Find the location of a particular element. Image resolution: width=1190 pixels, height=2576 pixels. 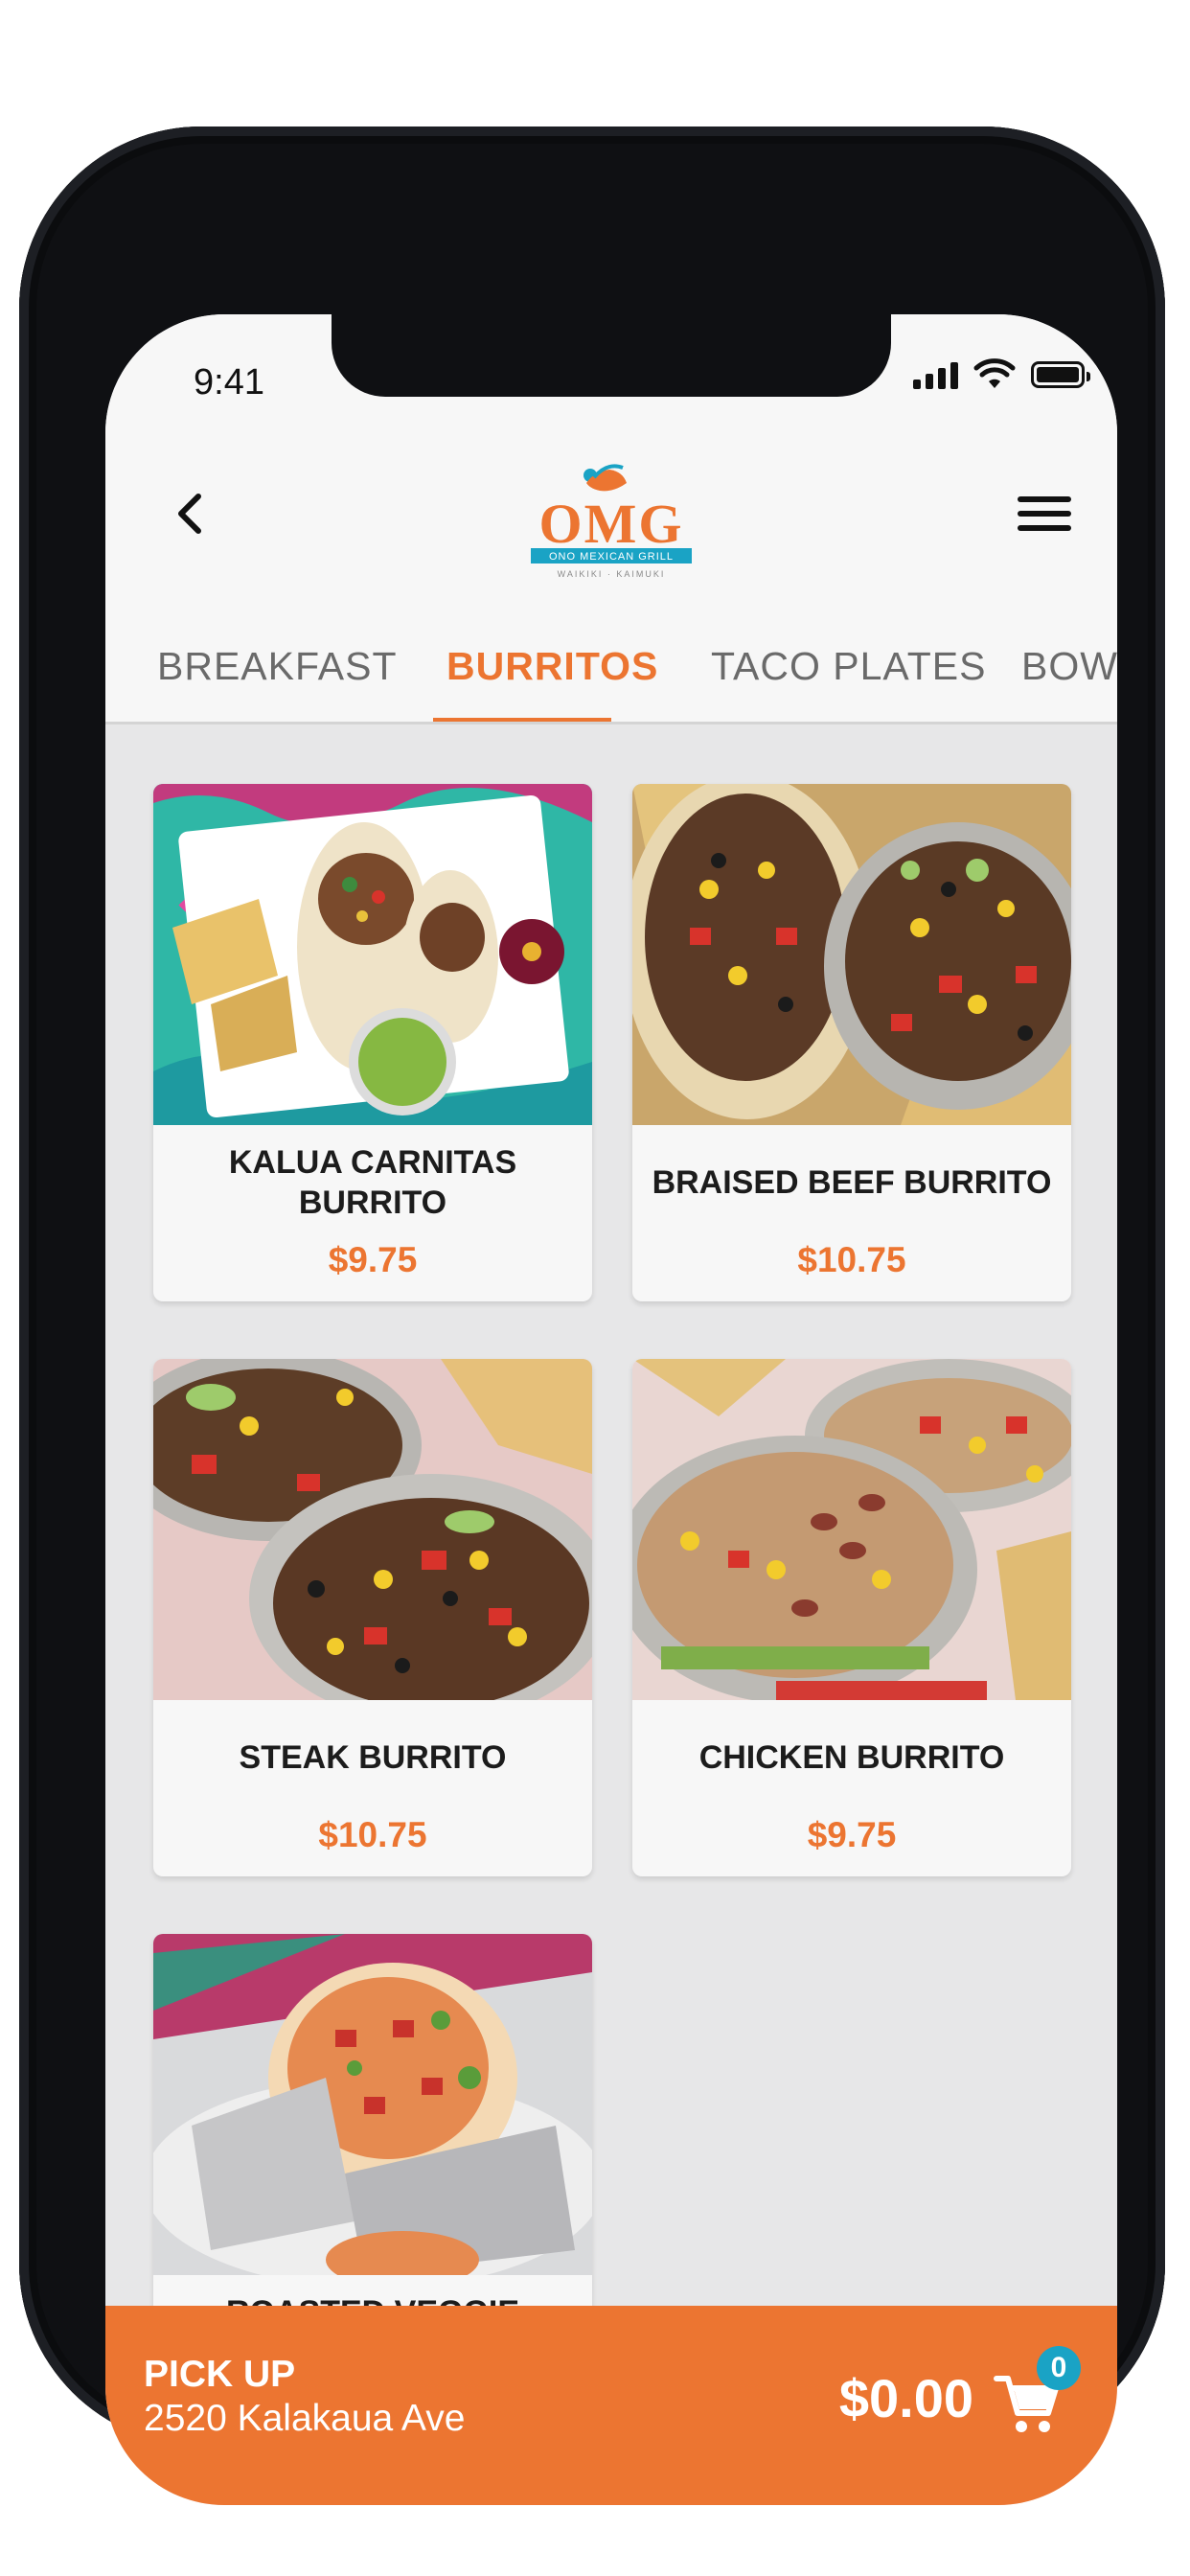

tab-breakfast: BREAKFAST is located at coordinates (278, 666).